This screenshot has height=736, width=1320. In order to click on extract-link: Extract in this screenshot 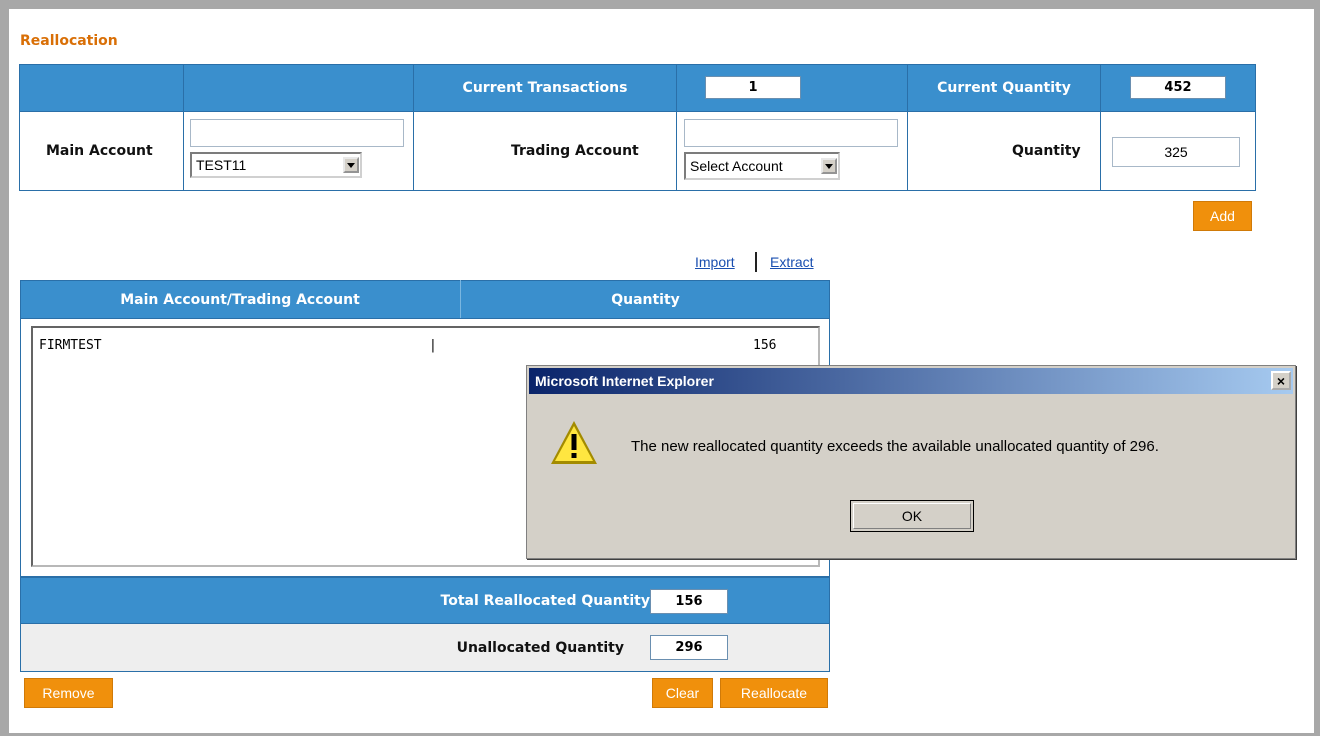, I will do `click(792, 262)`.